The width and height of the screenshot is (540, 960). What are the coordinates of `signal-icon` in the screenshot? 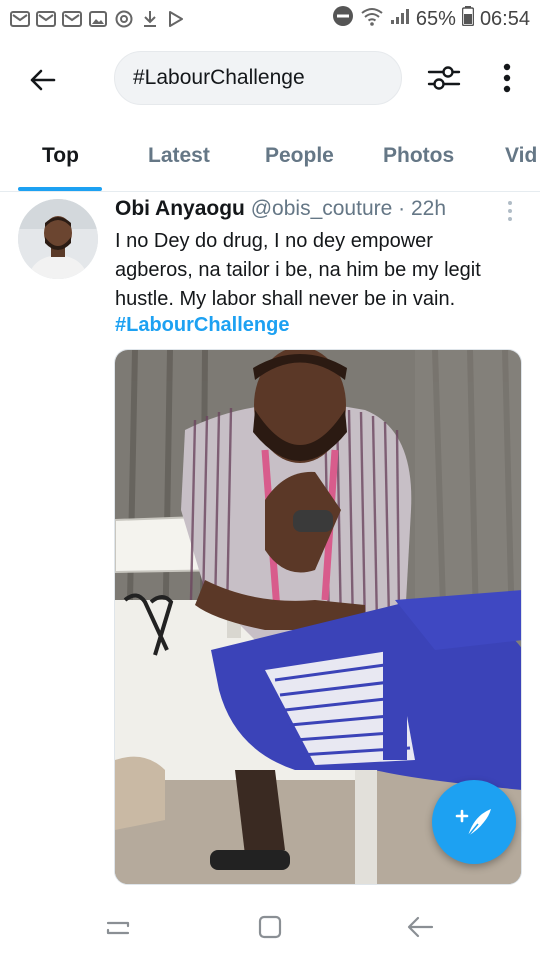 It's located at (400, 19).